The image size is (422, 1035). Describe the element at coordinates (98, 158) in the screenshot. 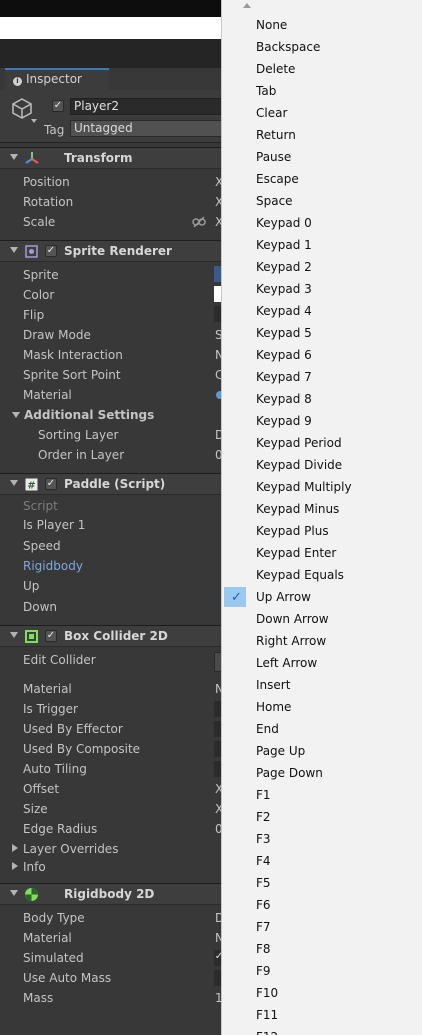

I see `transform-title: Transform` at that location.